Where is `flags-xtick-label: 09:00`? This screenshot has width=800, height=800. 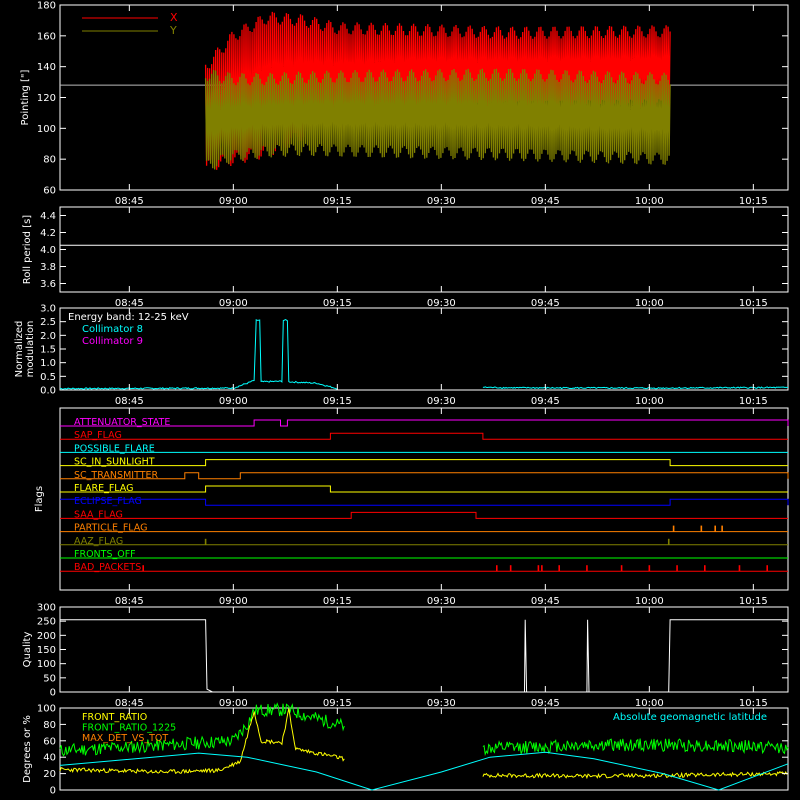
flags-xtick-label: 09:00 is located at coordinates (233, 601).